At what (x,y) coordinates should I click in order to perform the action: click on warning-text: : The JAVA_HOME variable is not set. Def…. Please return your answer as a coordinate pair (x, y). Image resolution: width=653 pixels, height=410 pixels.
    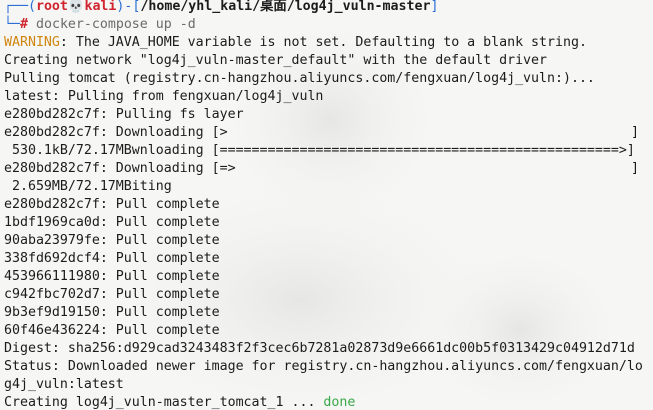
    Looking at the image, I should click on (323, 42).